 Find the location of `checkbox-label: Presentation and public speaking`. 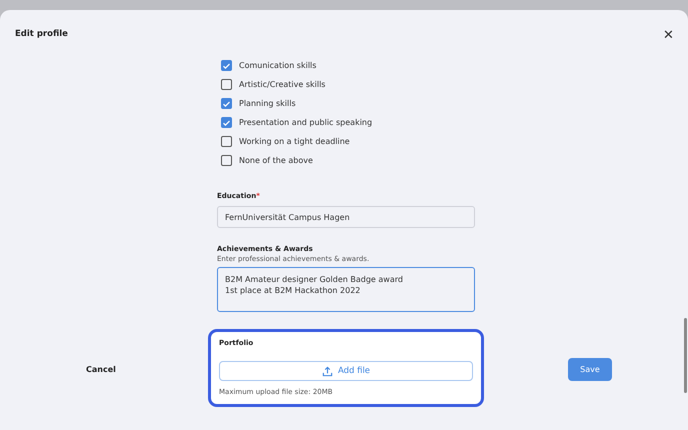

checkbox-label: Presentation and public speaking is located at coordinates (305, 122).